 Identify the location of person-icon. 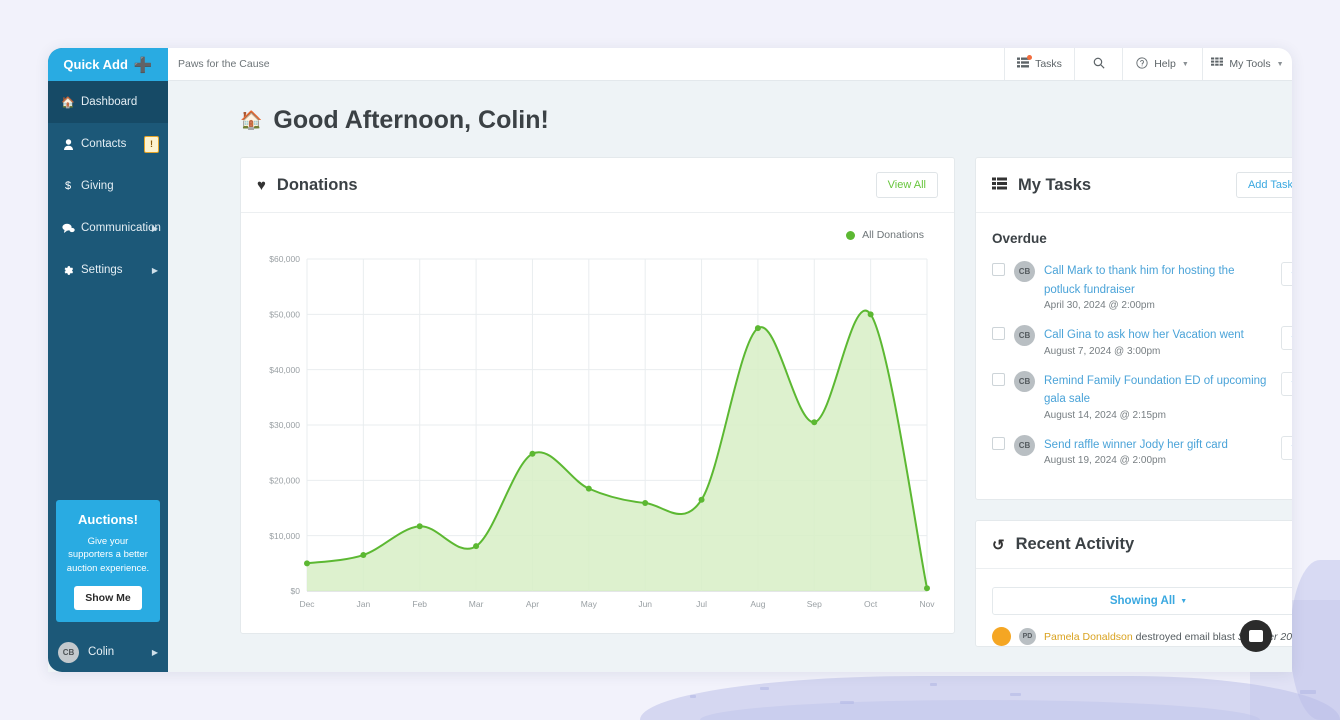
(68, 144).